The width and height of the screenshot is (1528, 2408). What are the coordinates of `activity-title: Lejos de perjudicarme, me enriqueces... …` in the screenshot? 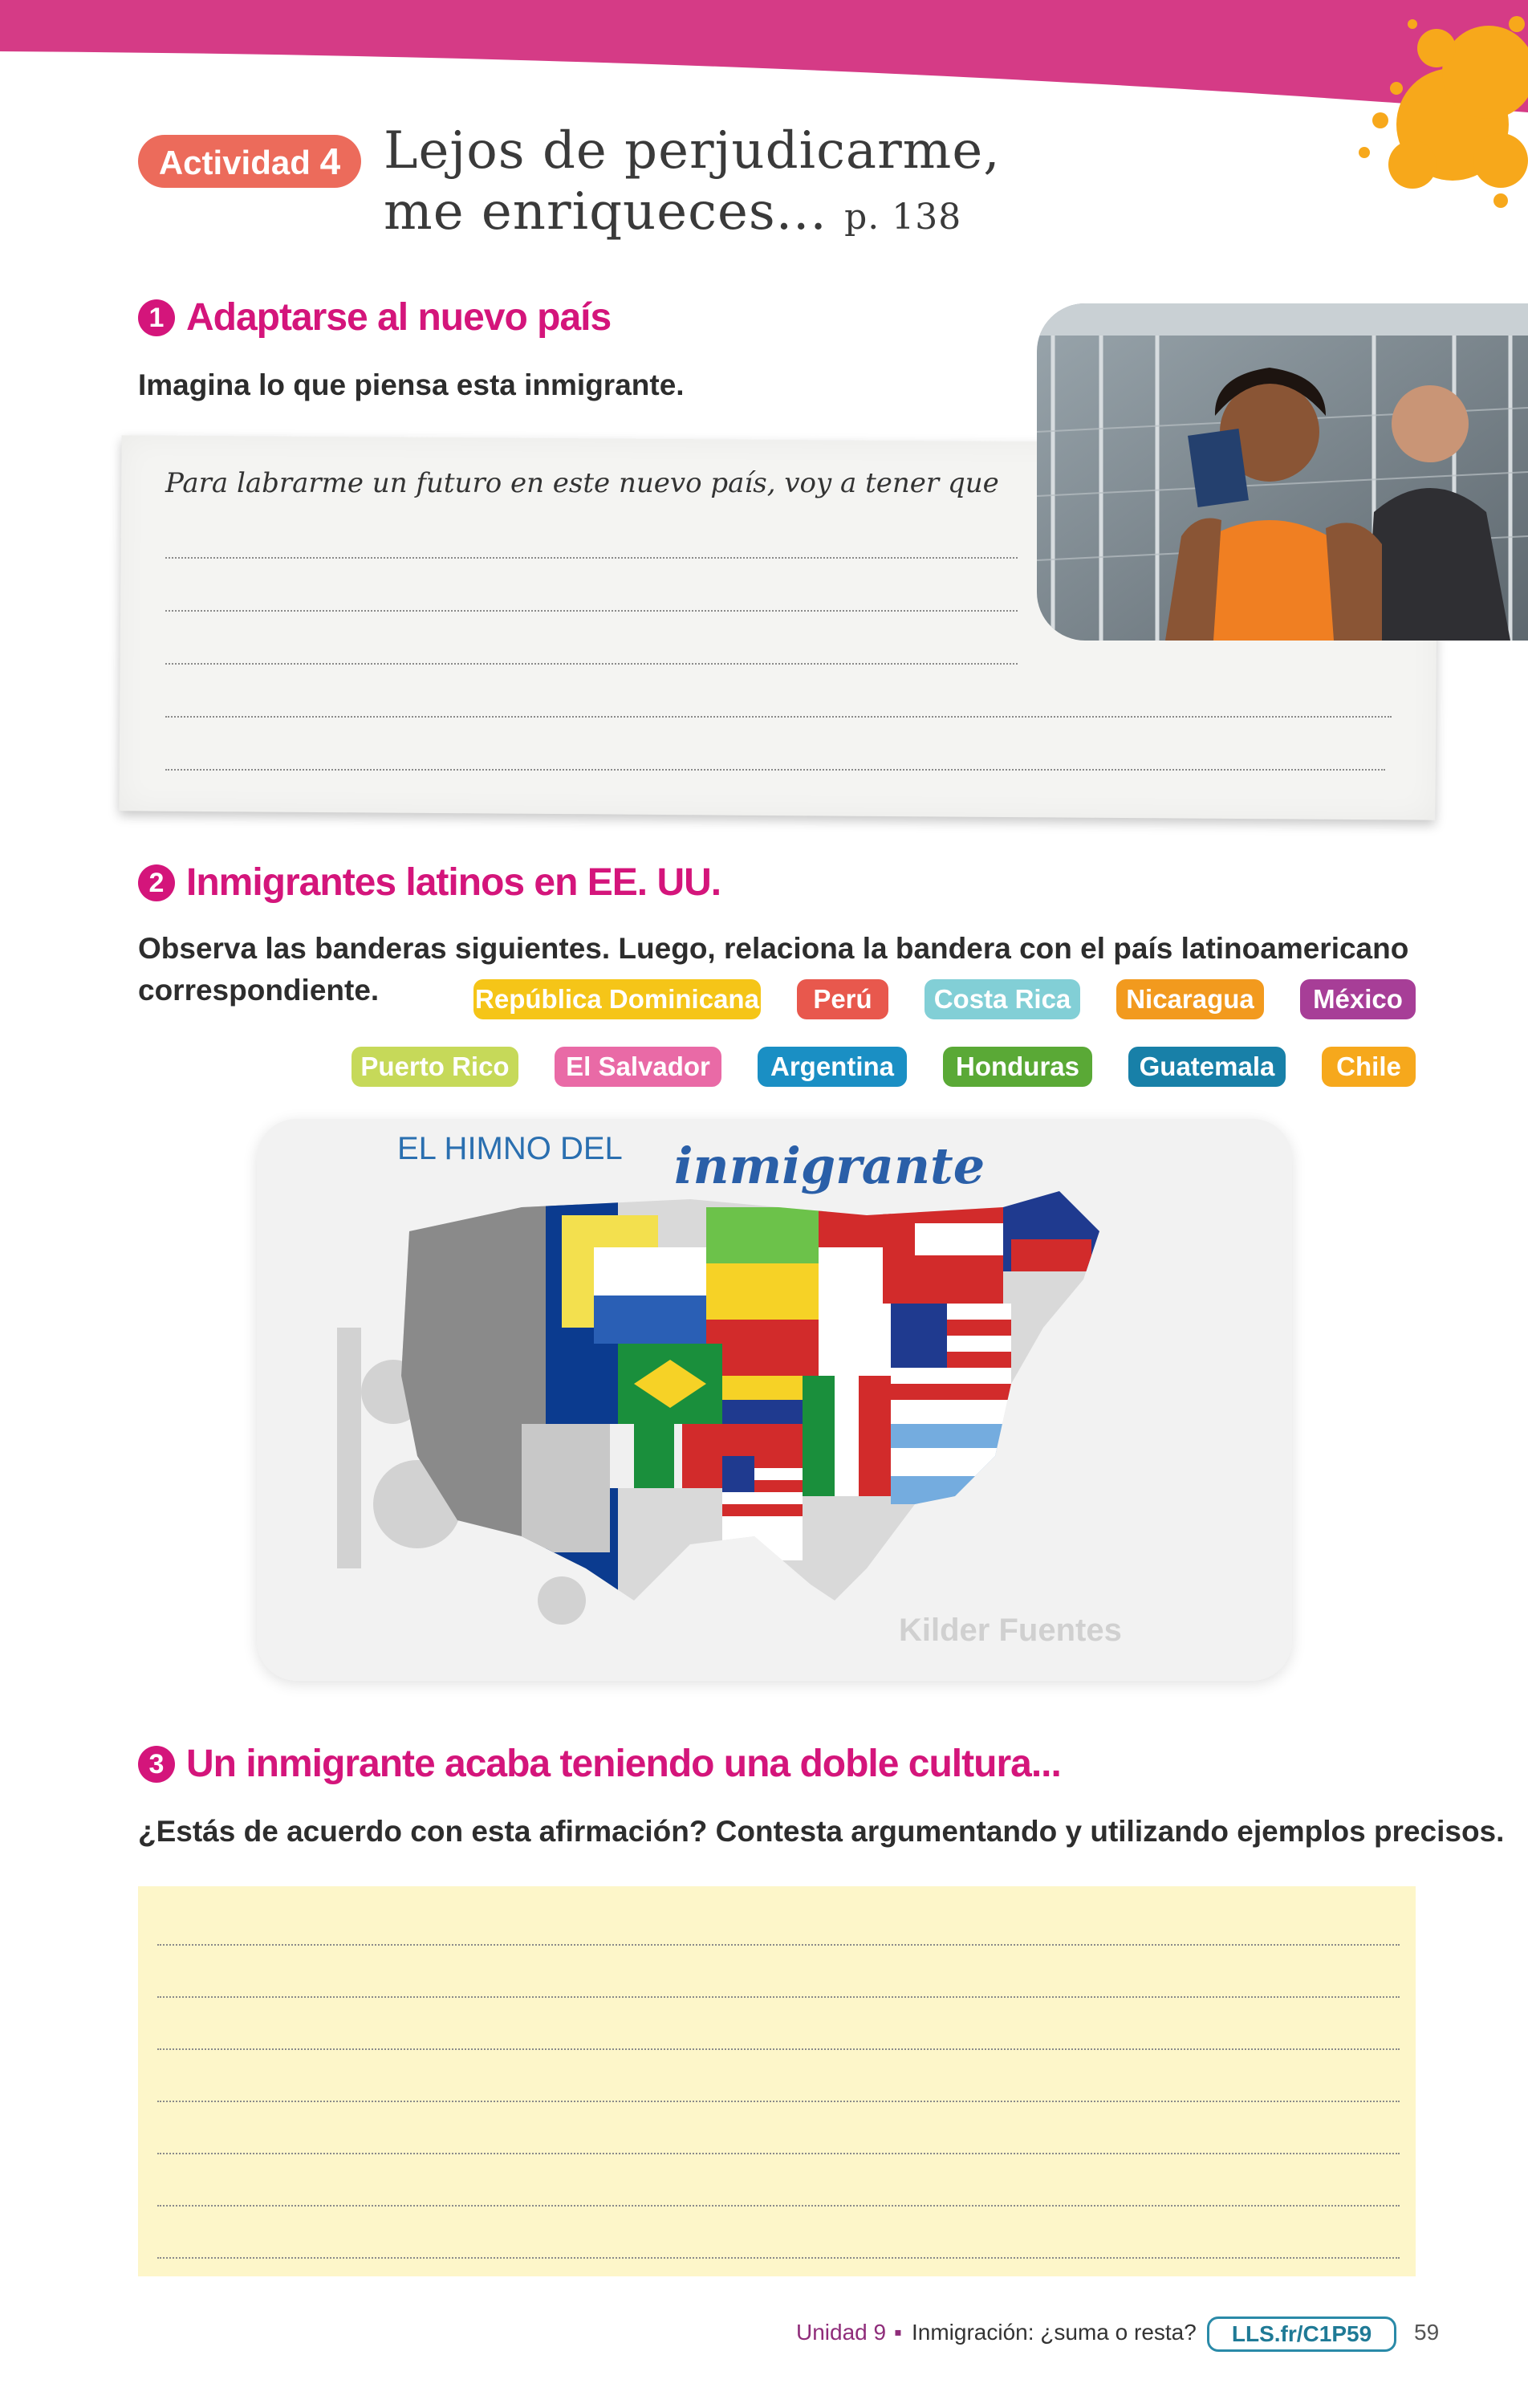 It's located at (693, 184).